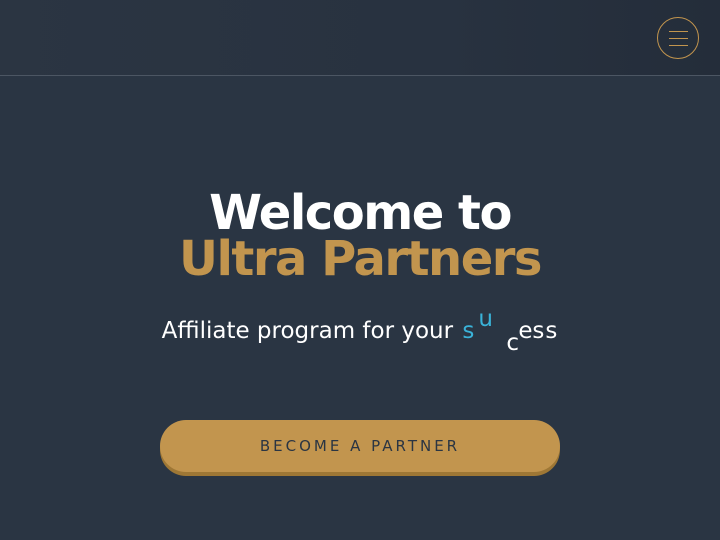  What do you see at coordinates (513, 343) in the screenshot?
I see `animated-letter: c` at bounding box center [513, 343].